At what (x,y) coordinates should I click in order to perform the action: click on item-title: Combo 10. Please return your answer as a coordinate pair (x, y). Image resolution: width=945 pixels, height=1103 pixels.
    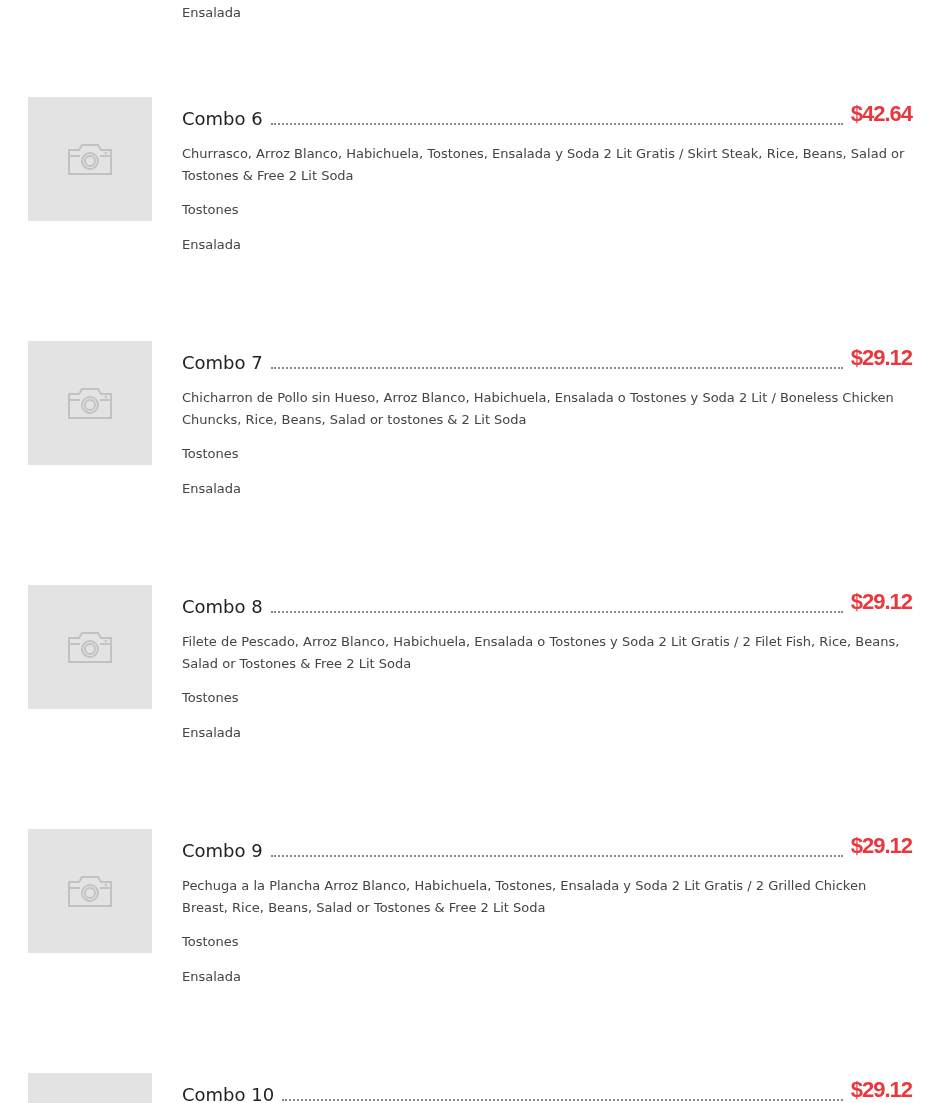
    Looking at the image, I should click on (228, 1093).